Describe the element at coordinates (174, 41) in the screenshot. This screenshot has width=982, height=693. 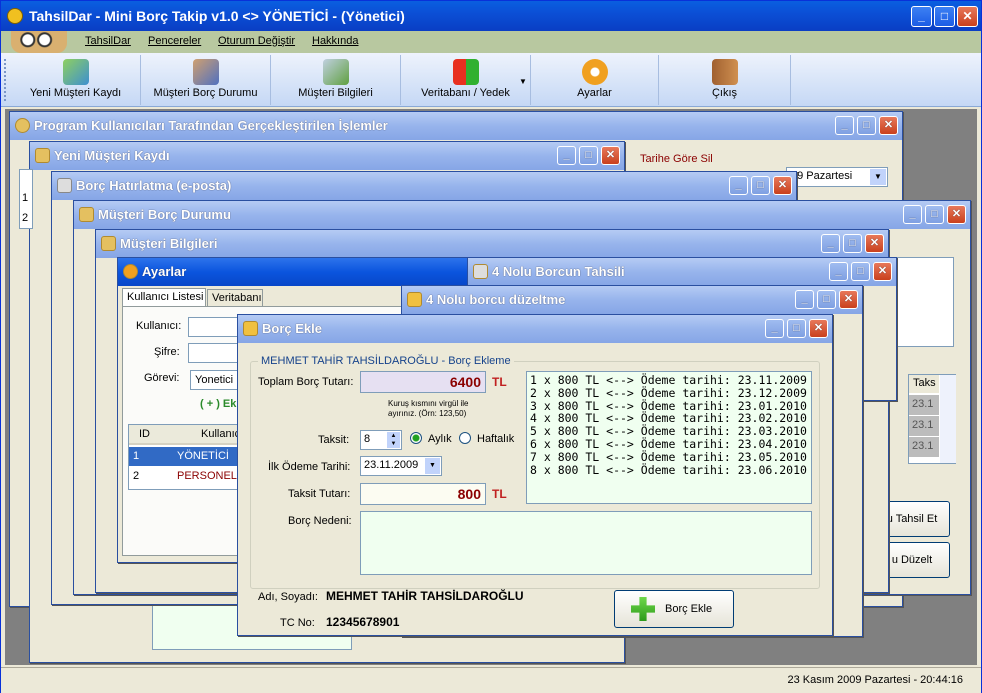
I see `menu-pencereler: Pencereler` at that location.